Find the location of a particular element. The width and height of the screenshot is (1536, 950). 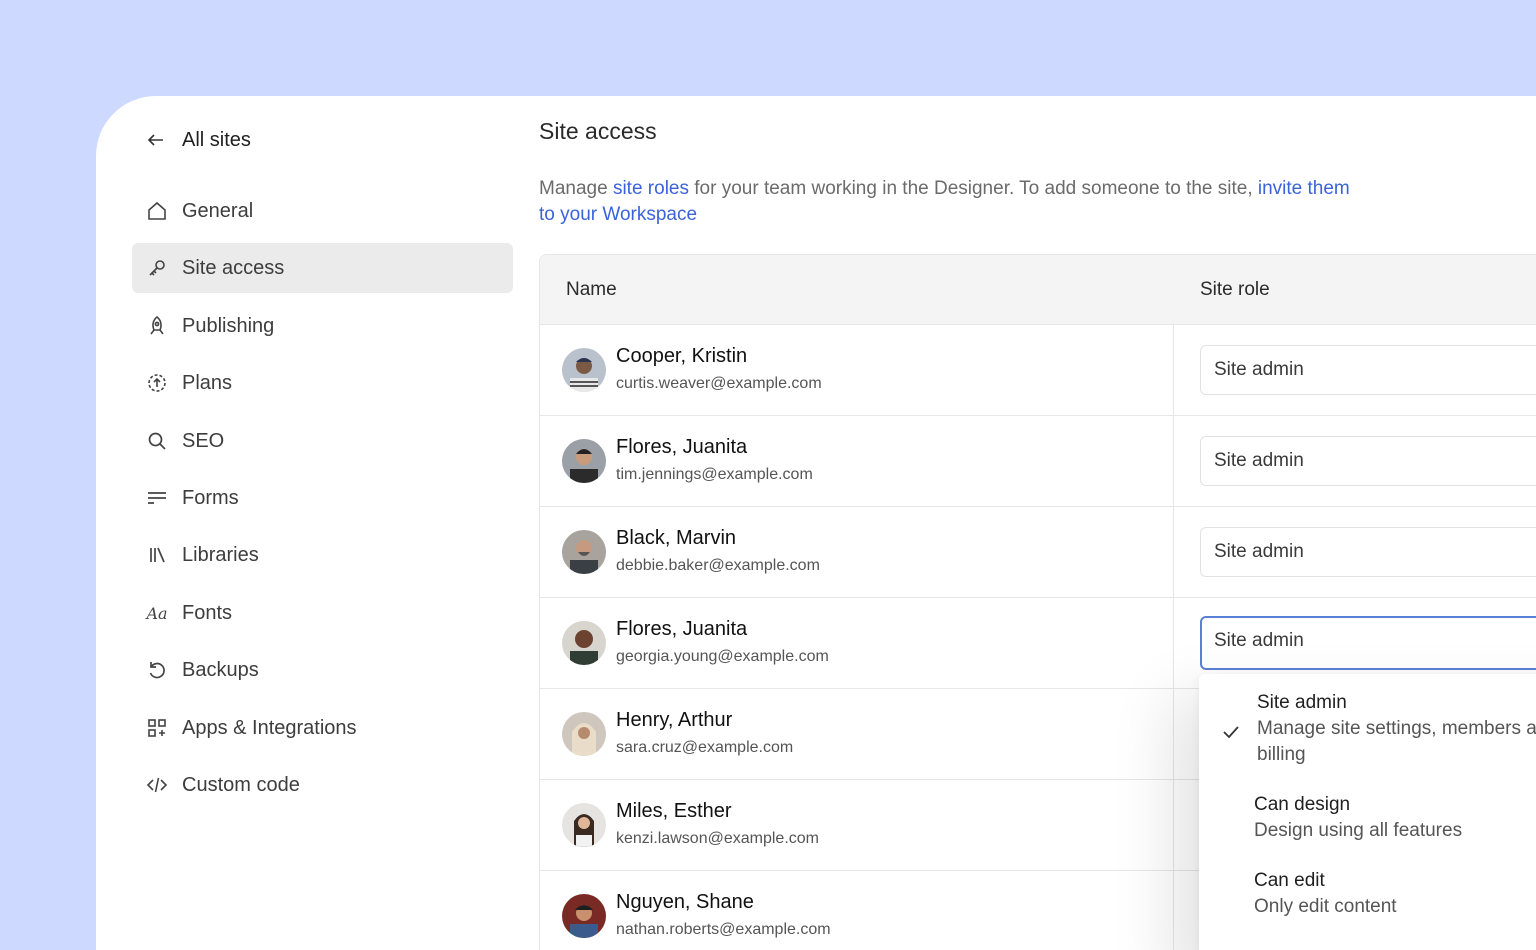

sidebar-item-label: Backups is located at coordinates (220, 669).